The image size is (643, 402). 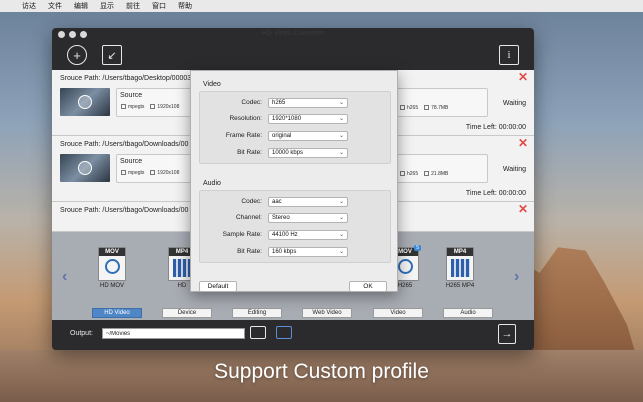 What do you see at coordinates (398, 313) in the screenshot?
I see `tab-video: Video` at bounding box center [398, 313].